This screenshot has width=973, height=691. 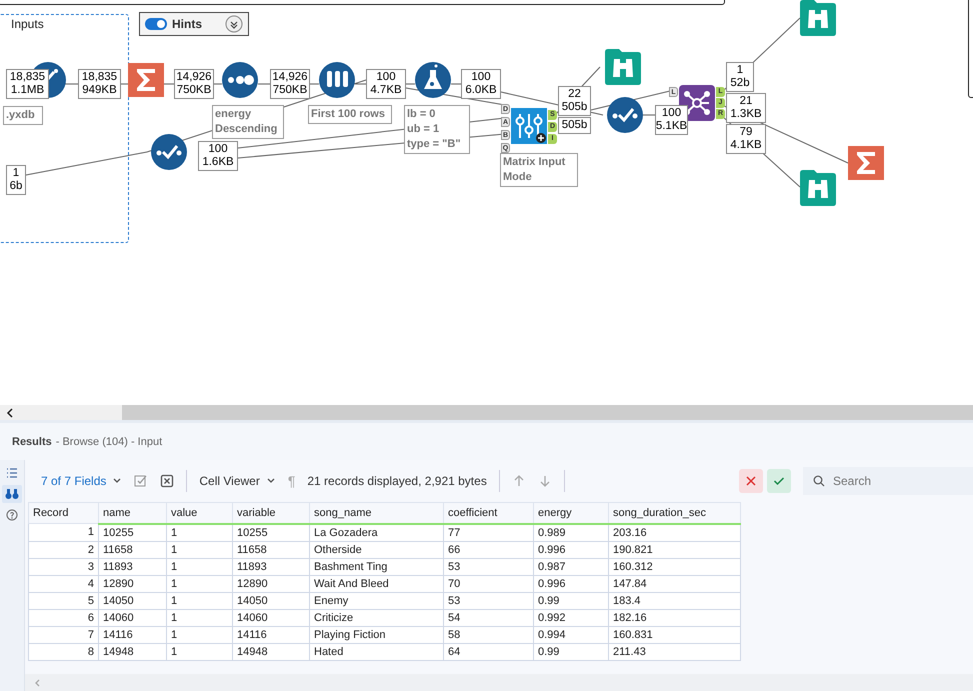 What do you see at coordinates (377, 566) in the screenshot?
I see `table-cell: Bashment Ting` at bounding box center [377, 566].